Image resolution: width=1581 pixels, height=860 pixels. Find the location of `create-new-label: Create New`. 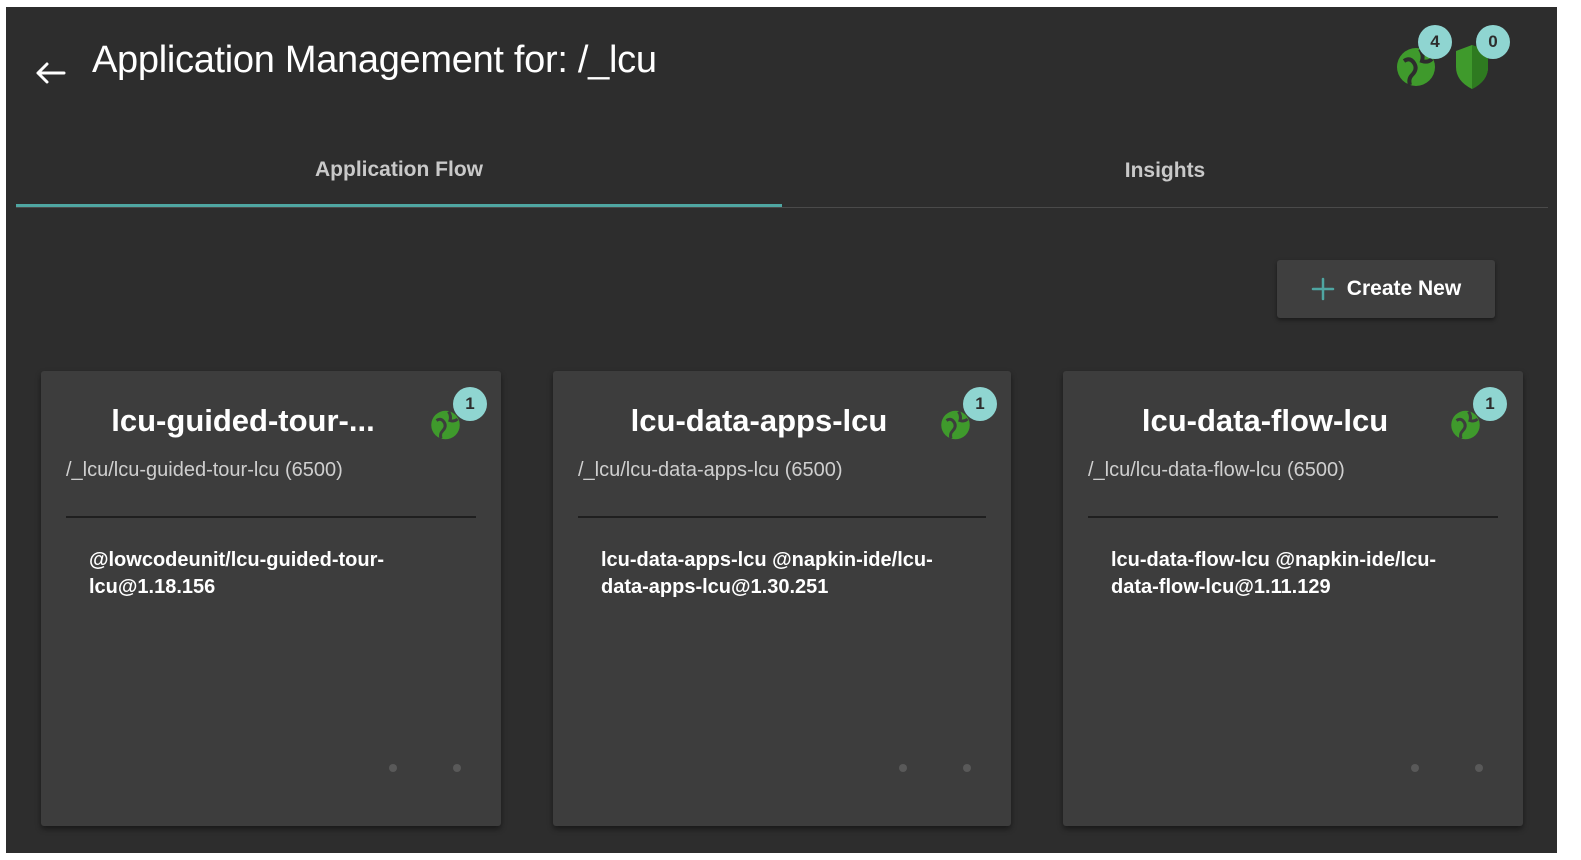

create-new-label: Create New is located at coordinates (1404, 288).